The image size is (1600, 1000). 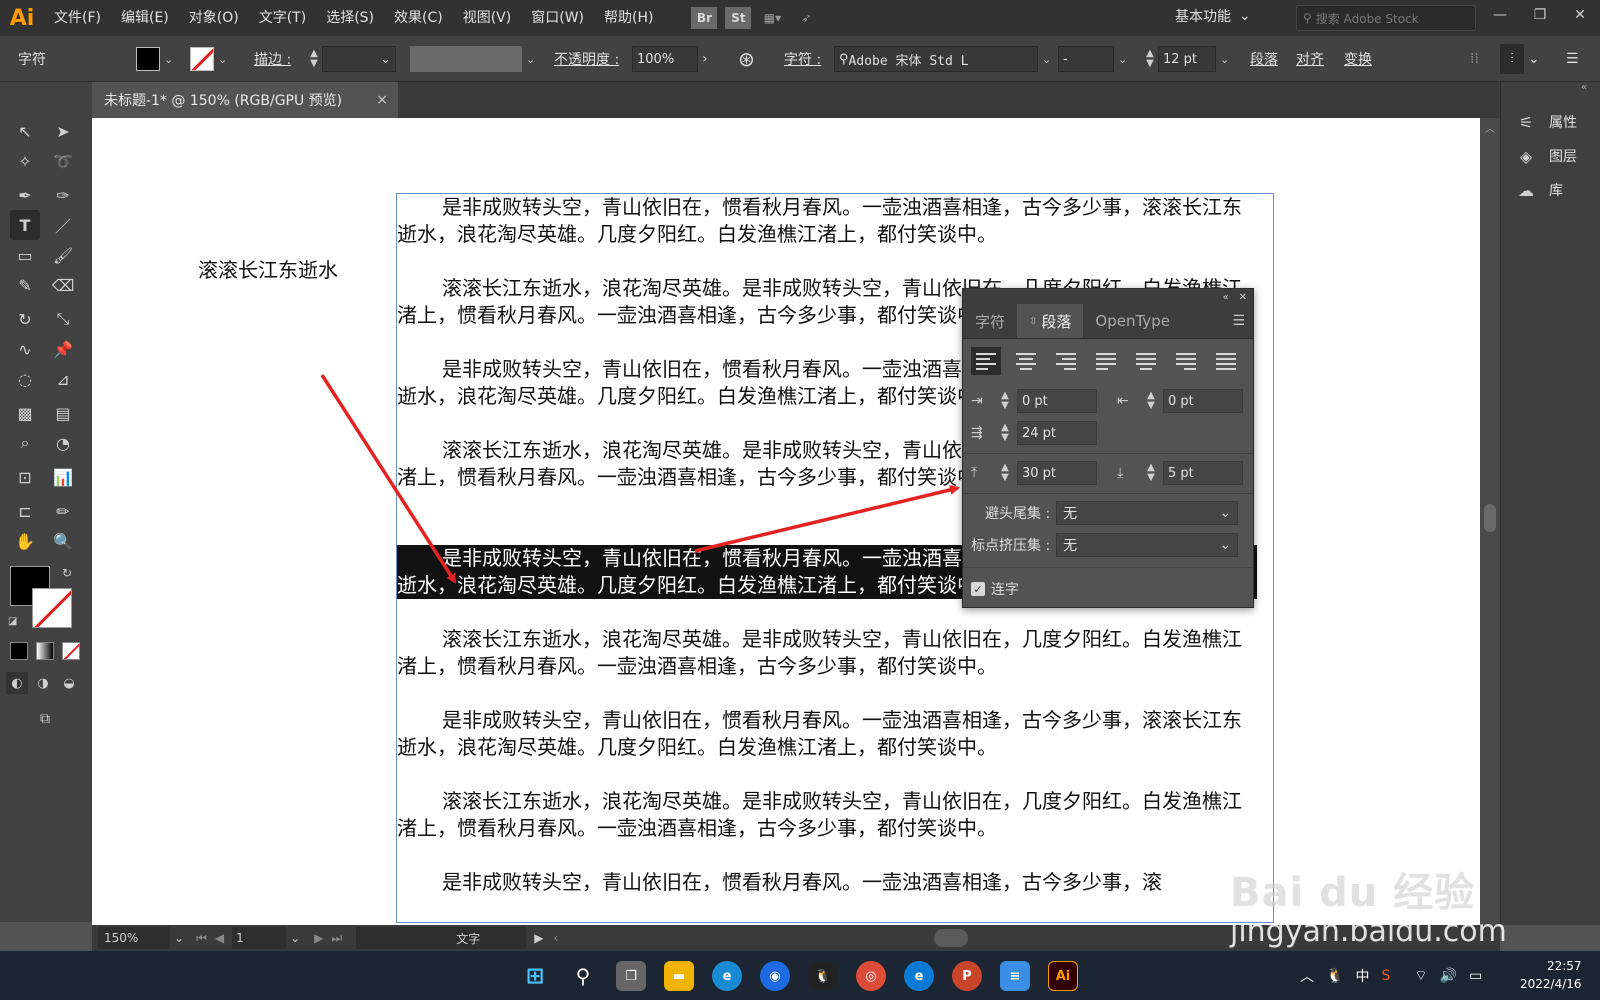 I want to click on rotate-tool-icon: ↻, so click(x=25, y=319).